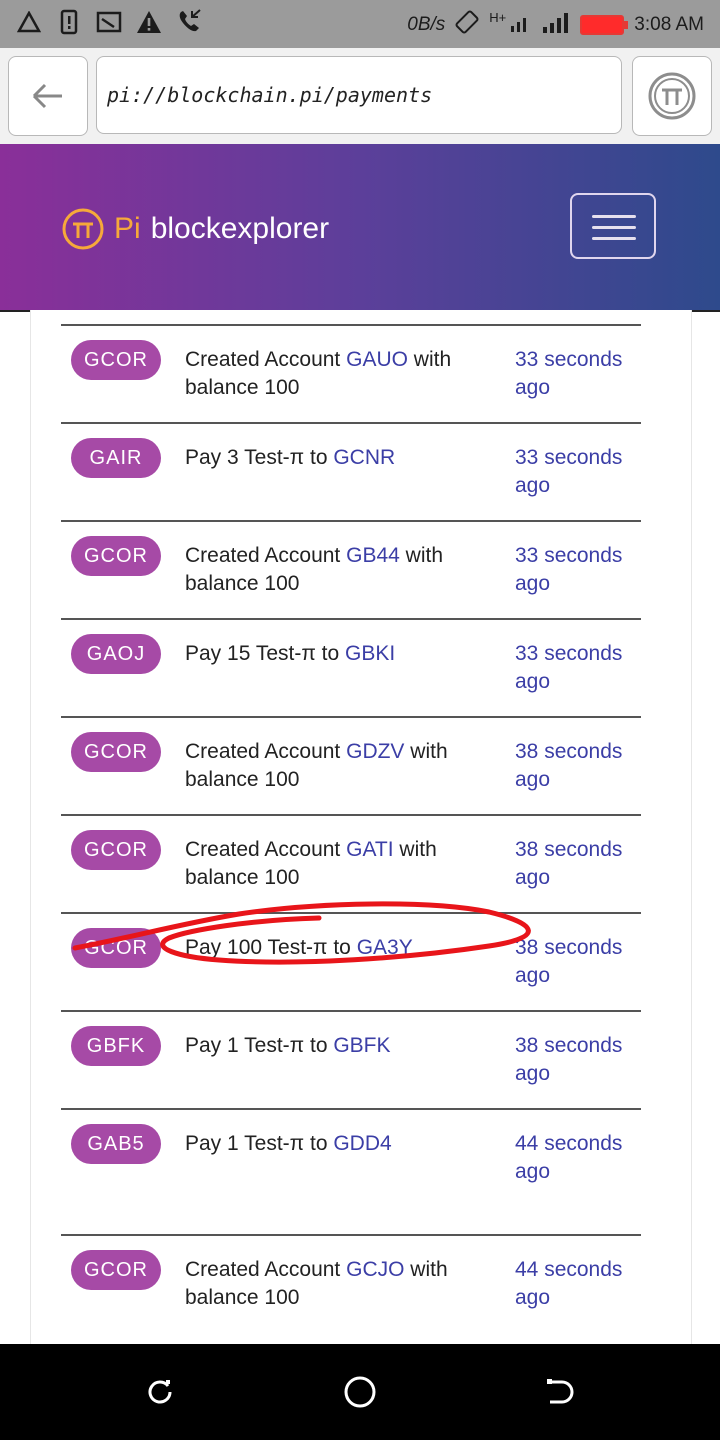 The image size is (720, 1440). What do you see at coordinates (375, 751) in the screenshot?
I see `account-link: GDZV` at bounding box center [375, 751].